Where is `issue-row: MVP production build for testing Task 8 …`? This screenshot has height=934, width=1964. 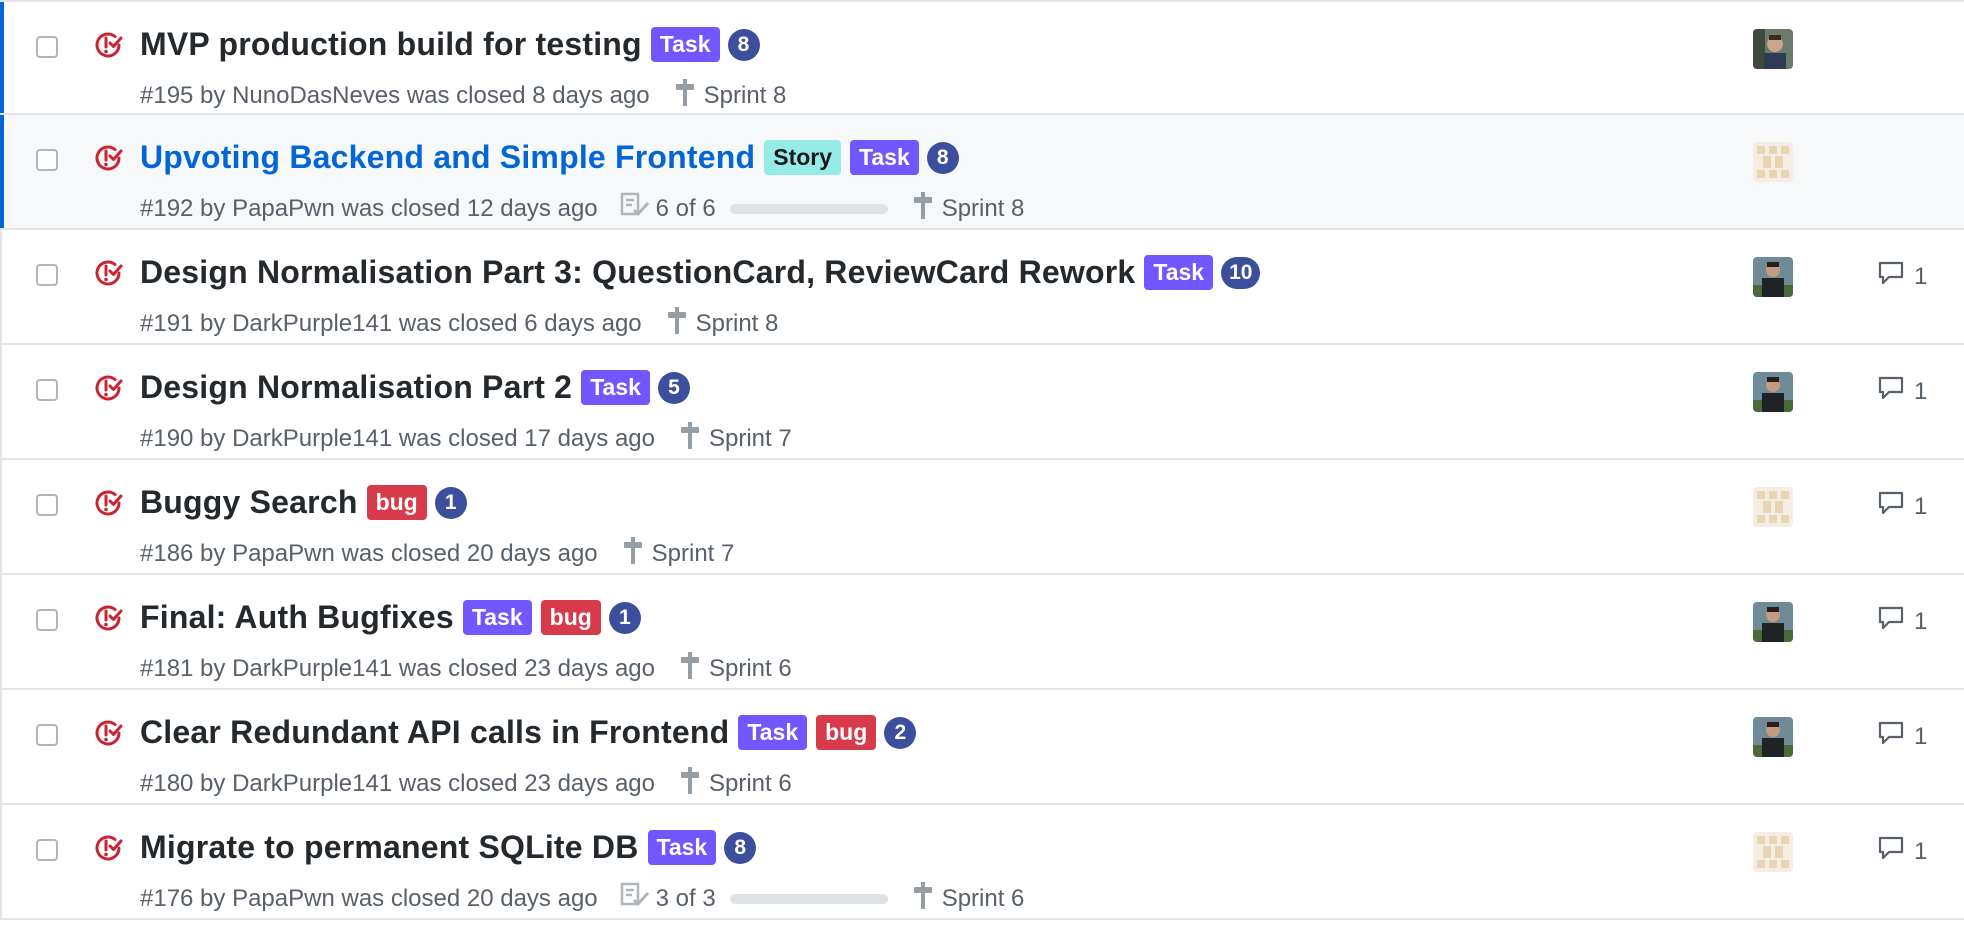 issue-row: MVP production build for testing Task 8 … is located at coordinates (982, 57).